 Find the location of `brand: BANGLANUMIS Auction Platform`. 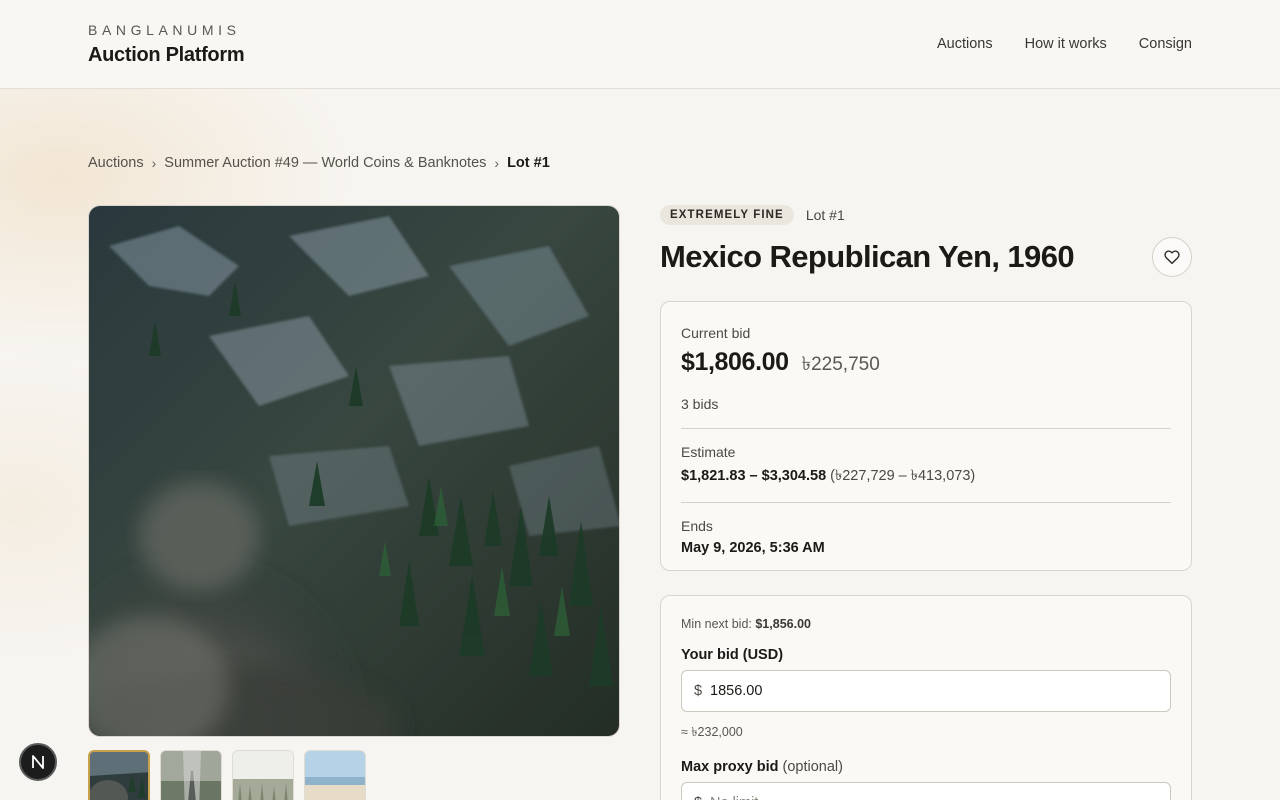

brand: BANGLANUMIS Auction Platform is located at coordinates (166, 44).